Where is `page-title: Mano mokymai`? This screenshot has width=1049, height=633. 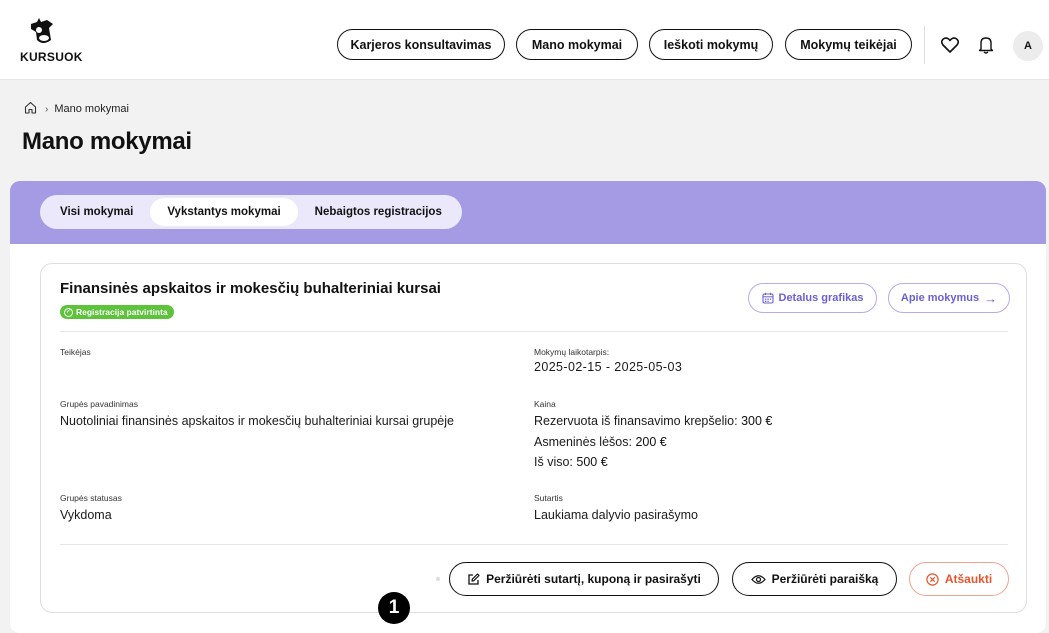
page-title: Mano mokymai is located at coordinates (107, 141).